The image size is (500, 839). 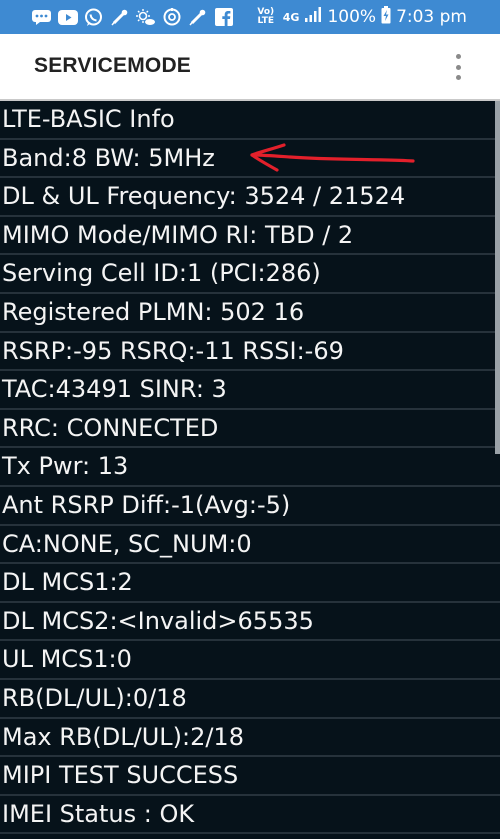 I want to click on battery-charging-icon, so click(x=386, y=17).